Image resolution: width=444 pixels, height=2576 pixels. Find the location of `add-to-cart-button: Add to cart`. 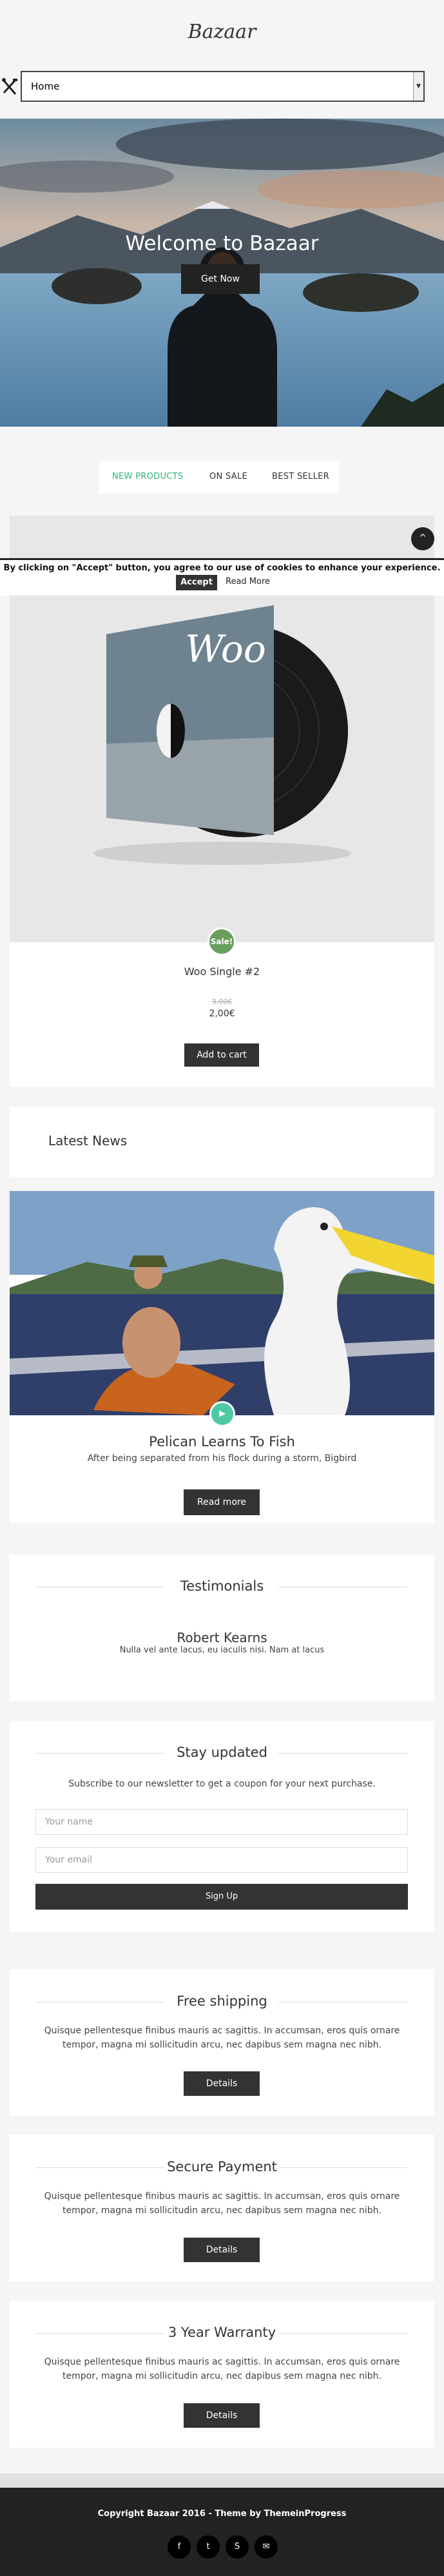

add-to-cart-button: Add to cart is located at coordinates (221, 1055).